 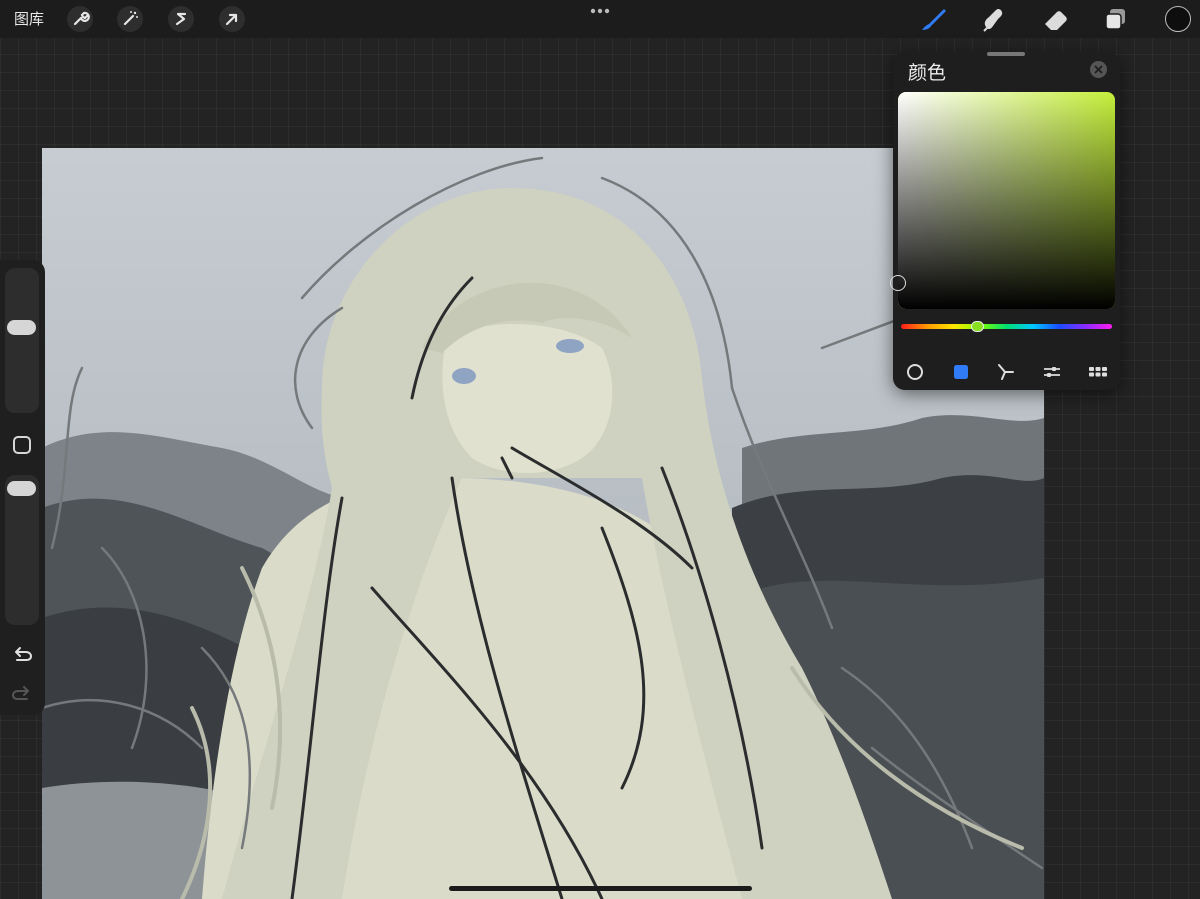 I want to click on picker-ring, so click(x=898, y=282).